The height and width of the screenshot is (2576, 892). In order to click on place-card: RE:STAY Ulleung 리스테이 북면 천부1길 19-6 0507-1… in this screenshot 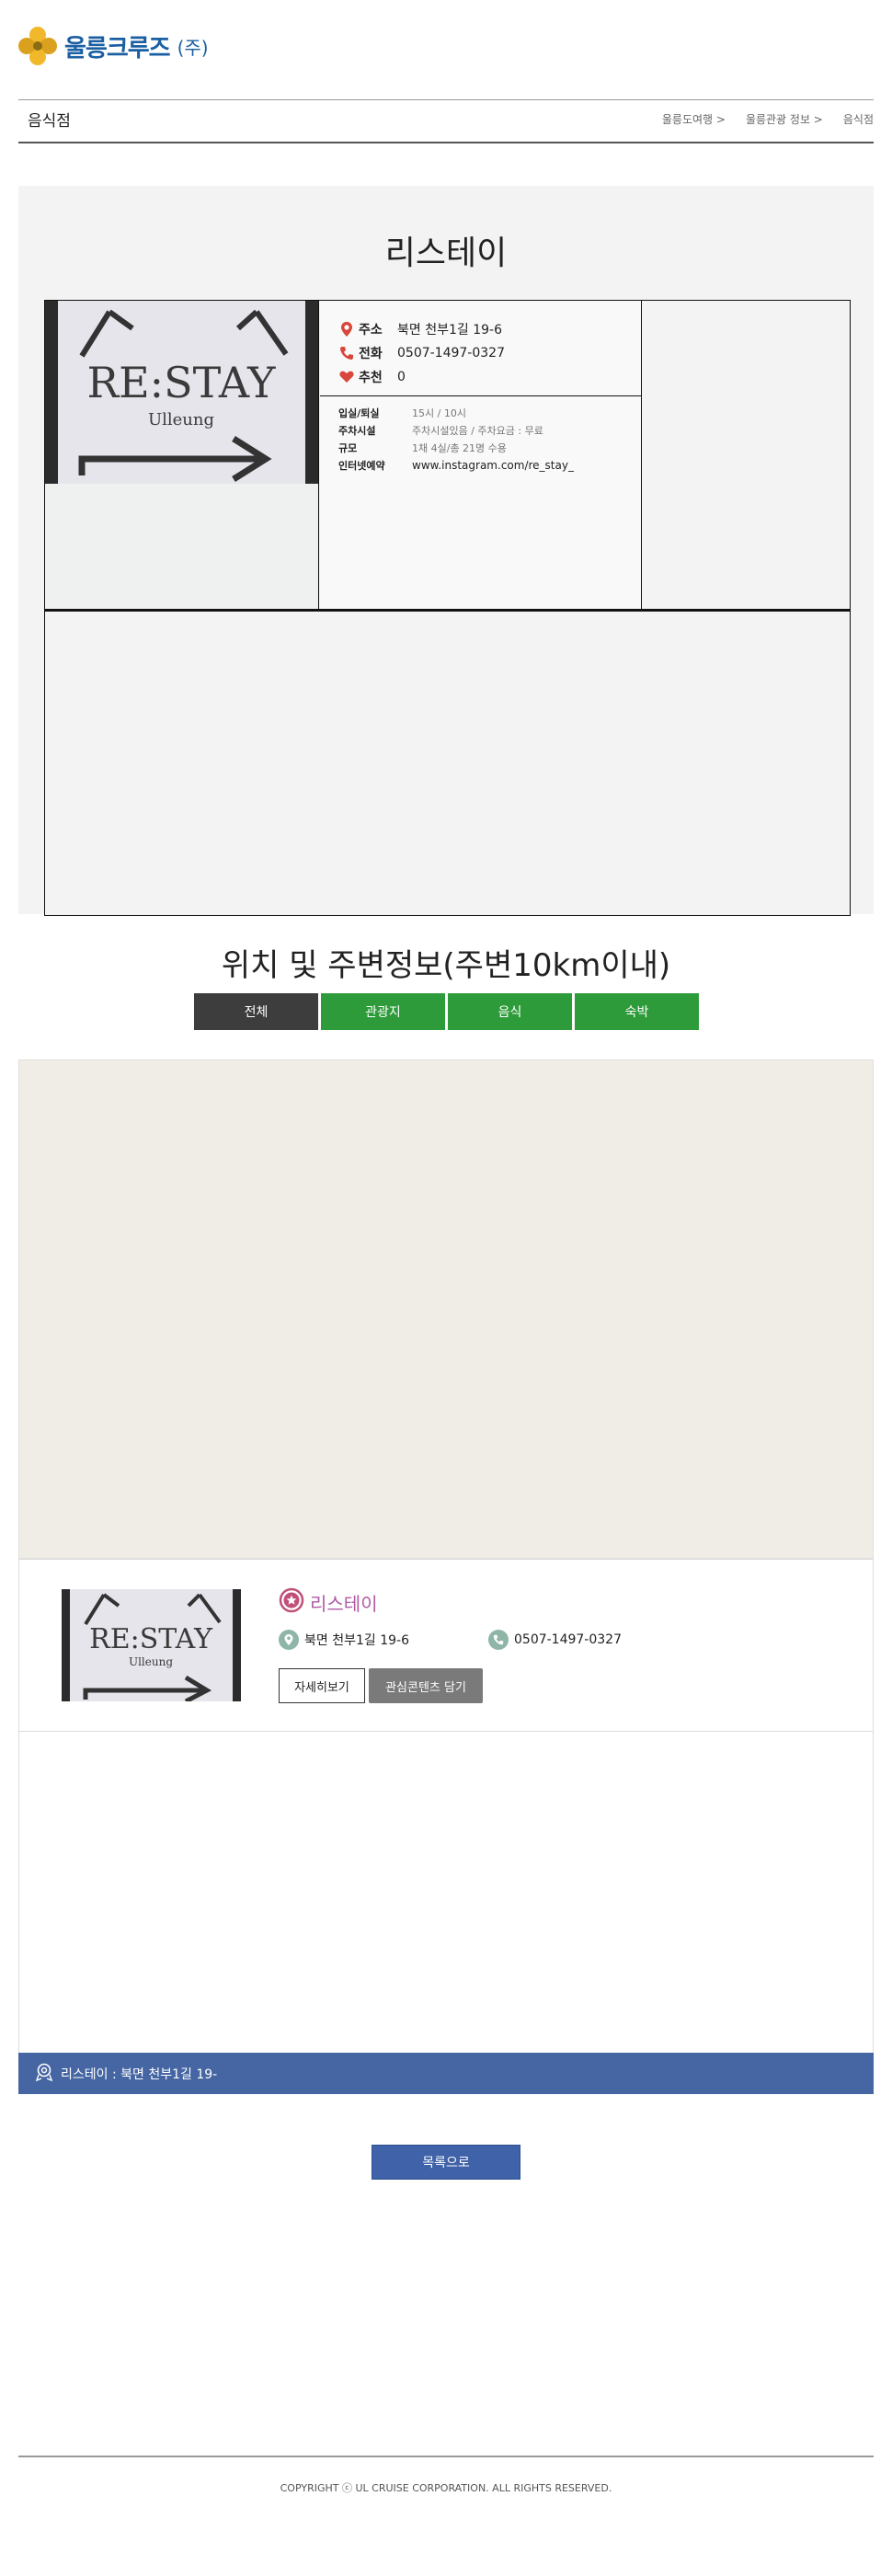, I will do `click(446, 1646)`.